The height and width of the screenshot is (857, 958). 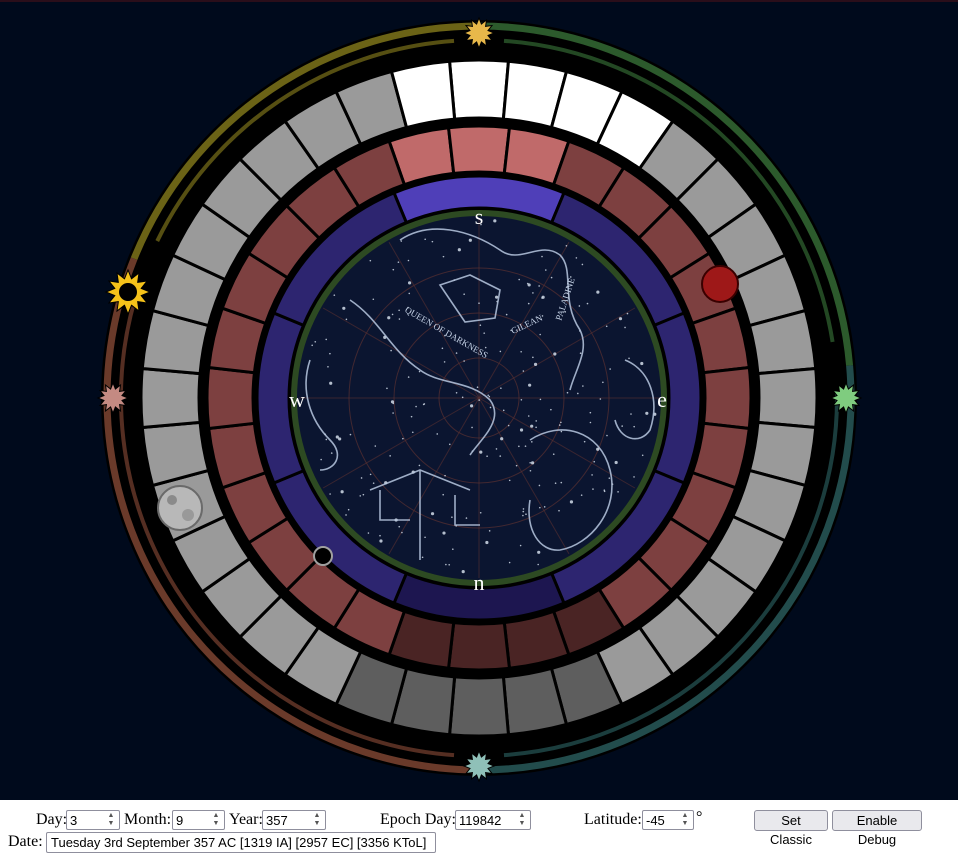 What do you see at coordinates (418, 819) in the screenshot?
I see `epoch-day-label: Epoch Day:` at bounding box center [418, 819].